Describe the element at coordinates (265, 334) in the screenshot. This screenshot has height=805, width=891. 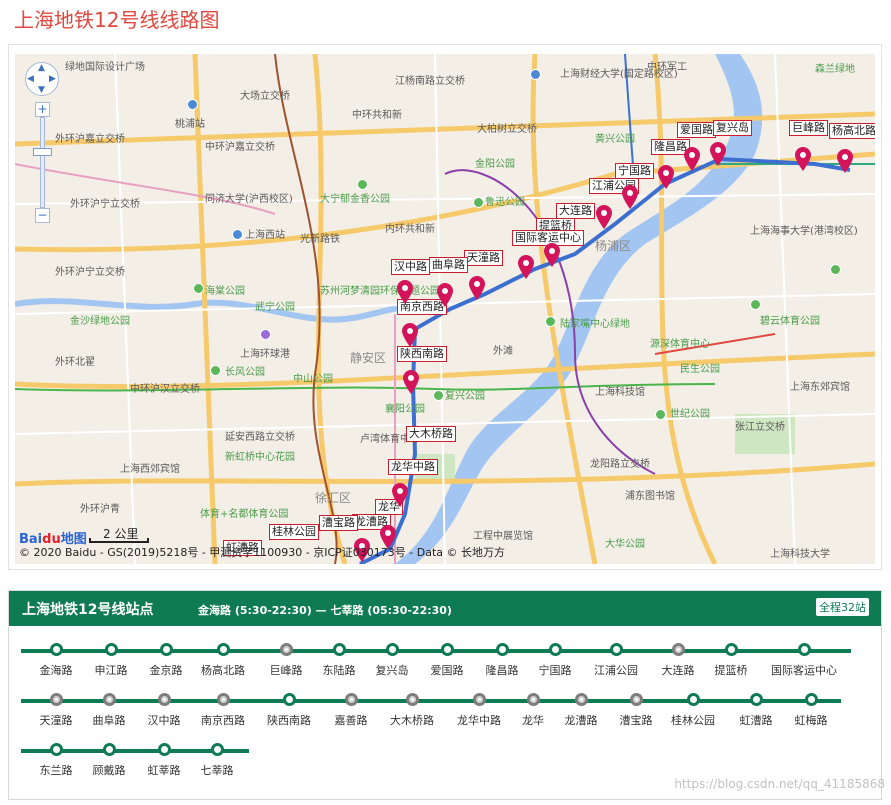
I see `shopping-icon` at that location.